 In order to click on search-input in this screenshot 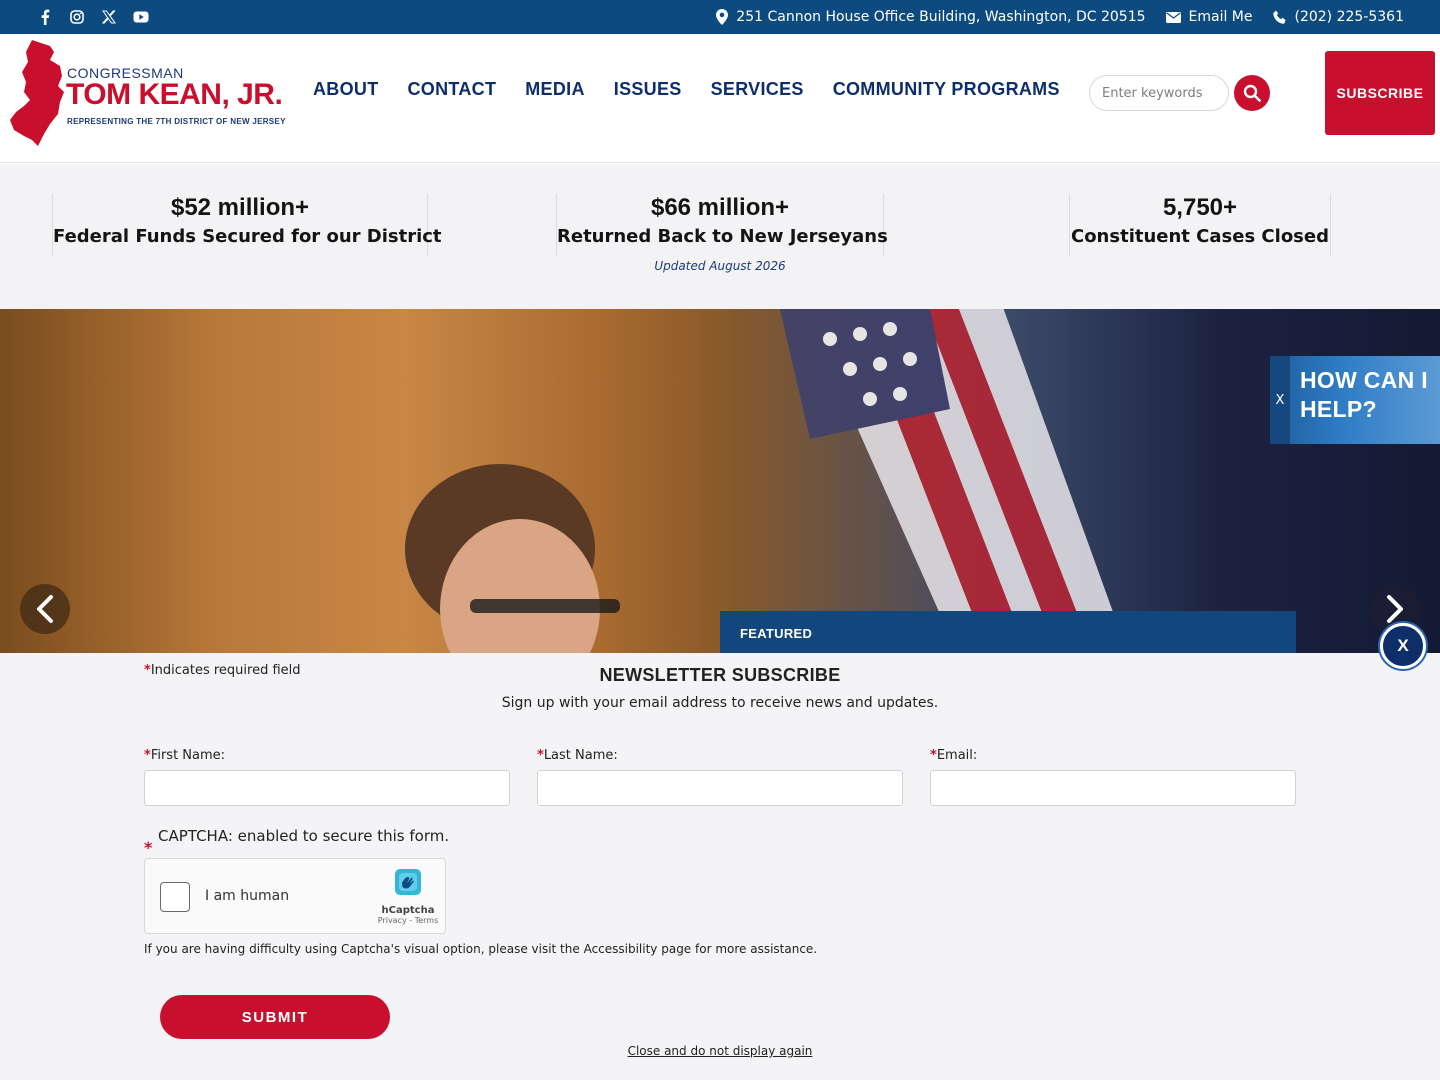, I will do `click(1159, 93)`.